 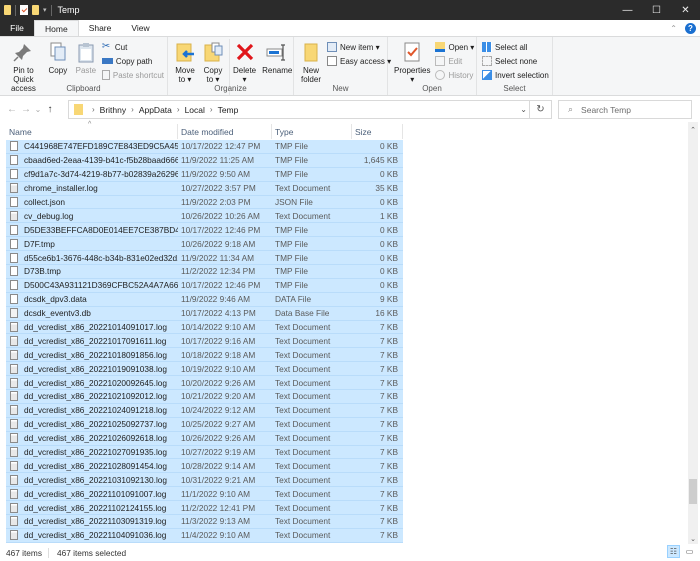 What do you see at coordinates (656, 10) in the screenshot?
I see `maximize-button: ☐` at bounding box center [656, 10].